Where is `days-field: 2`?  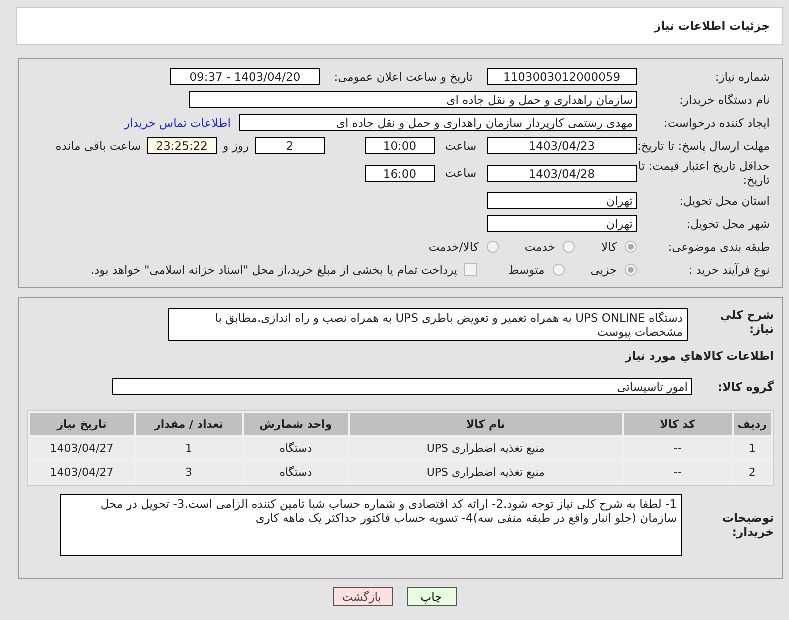
days-field: 2 is located at coordinates (290, 145).